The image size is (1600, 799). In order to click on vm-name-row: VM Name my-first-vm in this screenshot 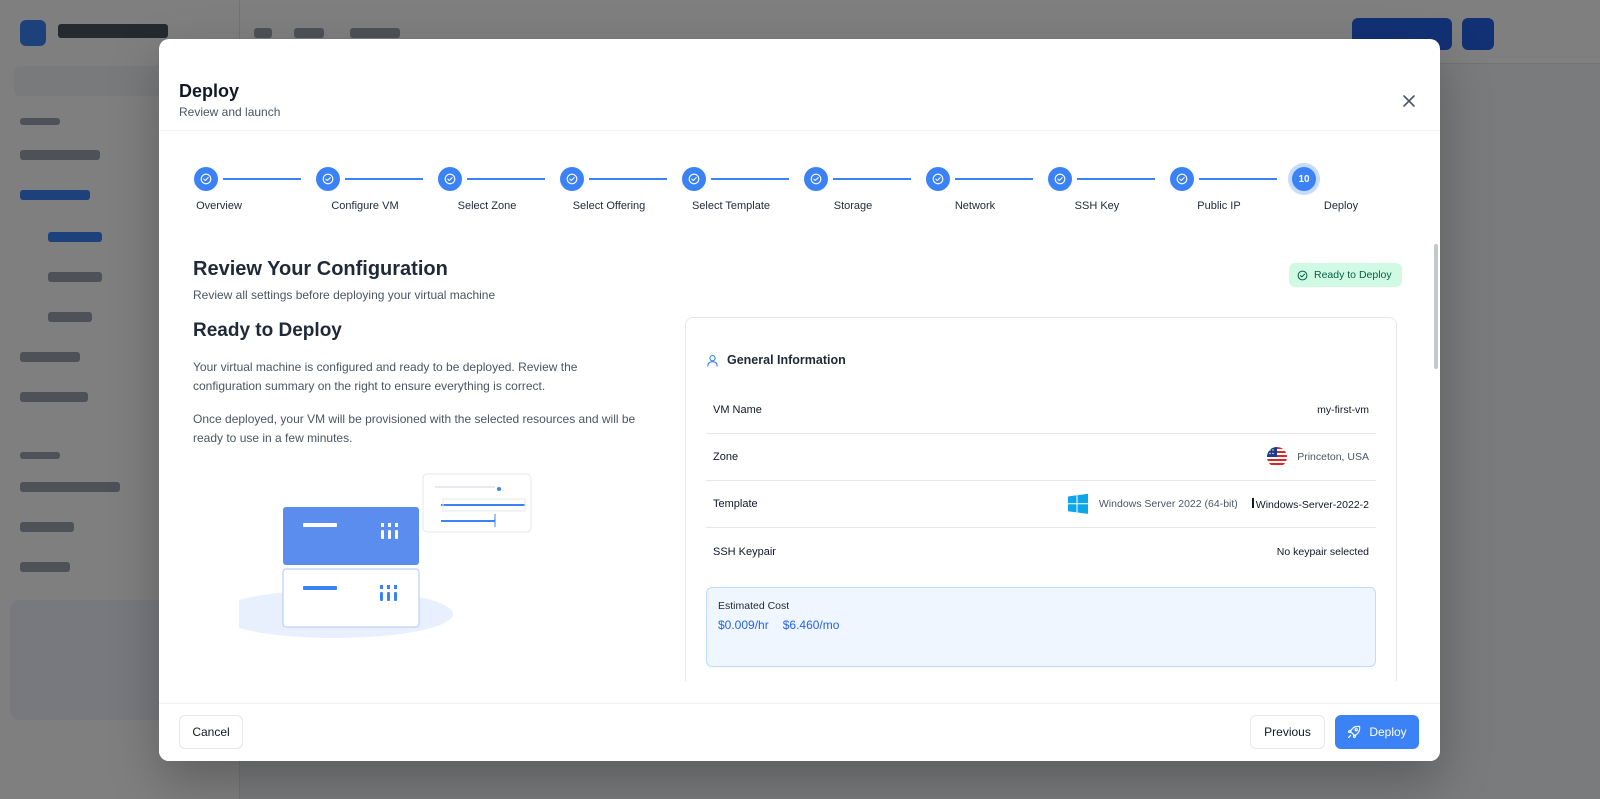, I will do `click(1041, 410)`.